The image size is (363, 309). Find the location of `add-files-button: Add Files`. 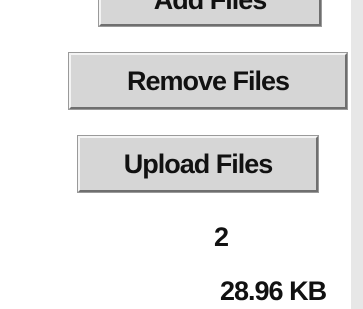

add-files-button: Add Files is located at coordinates (210, 13).